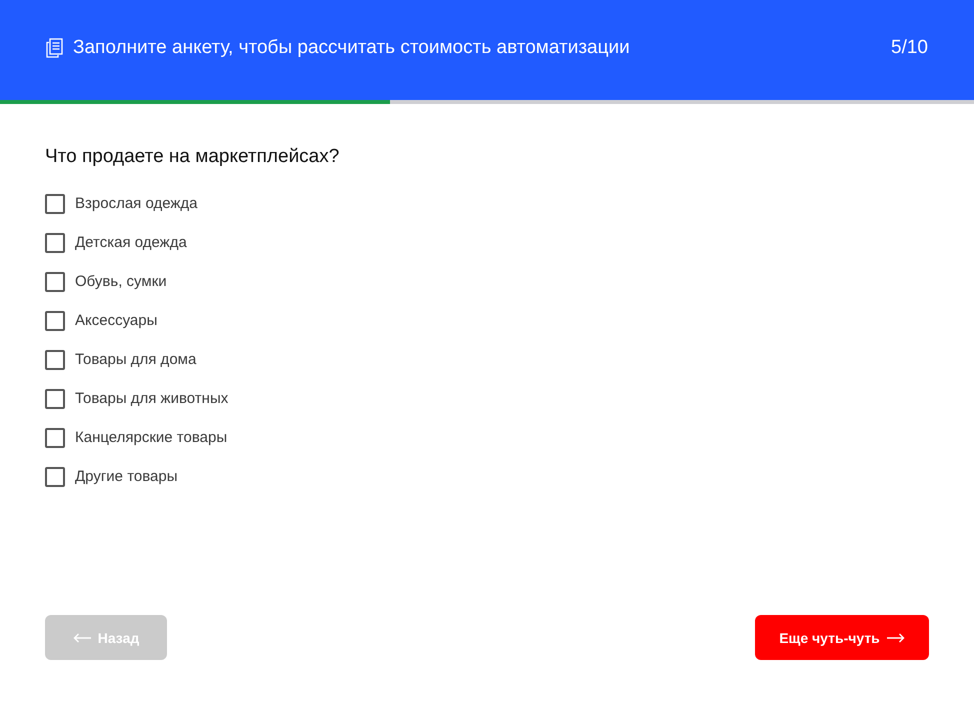 This screenshot has height=704, width=974. I want to click on option-label: Канцелярские товары, so click(151, 438).